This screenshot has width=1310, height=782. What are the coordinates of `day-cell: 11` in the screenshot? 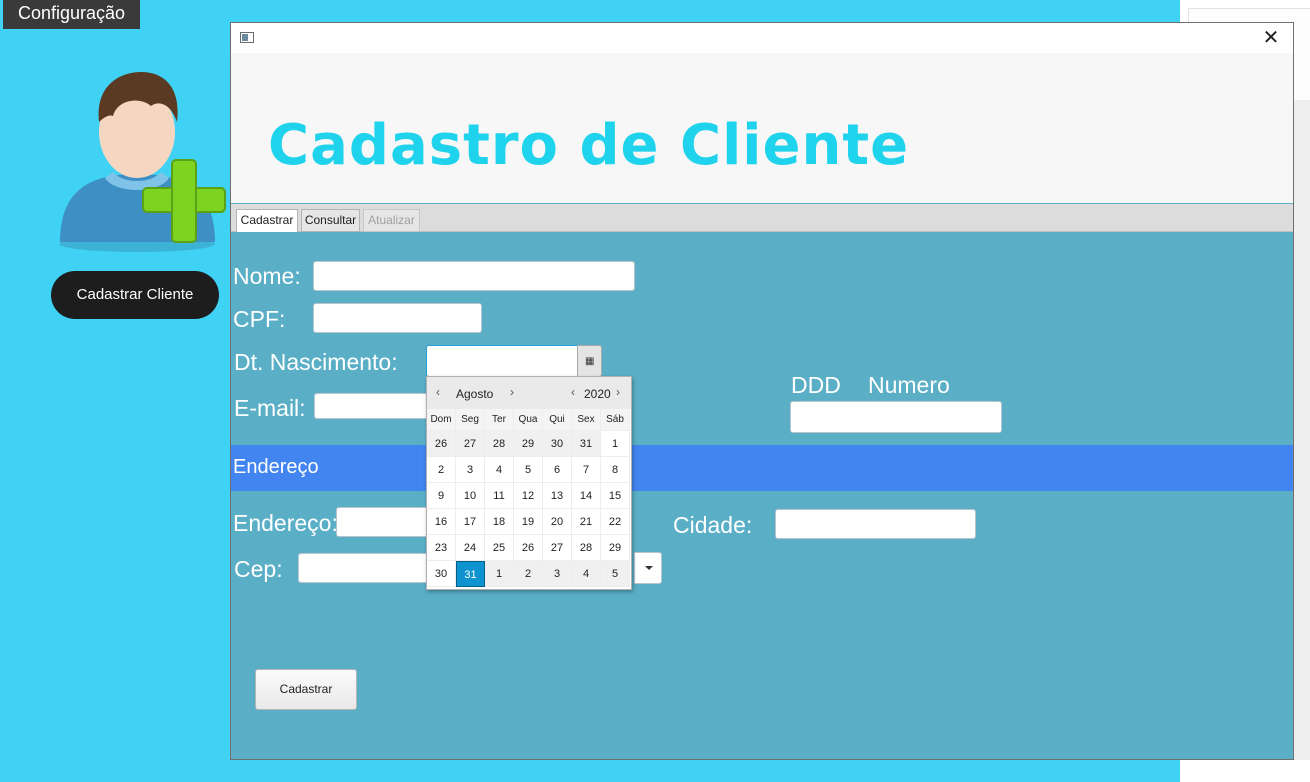 It's located at (499, 496).